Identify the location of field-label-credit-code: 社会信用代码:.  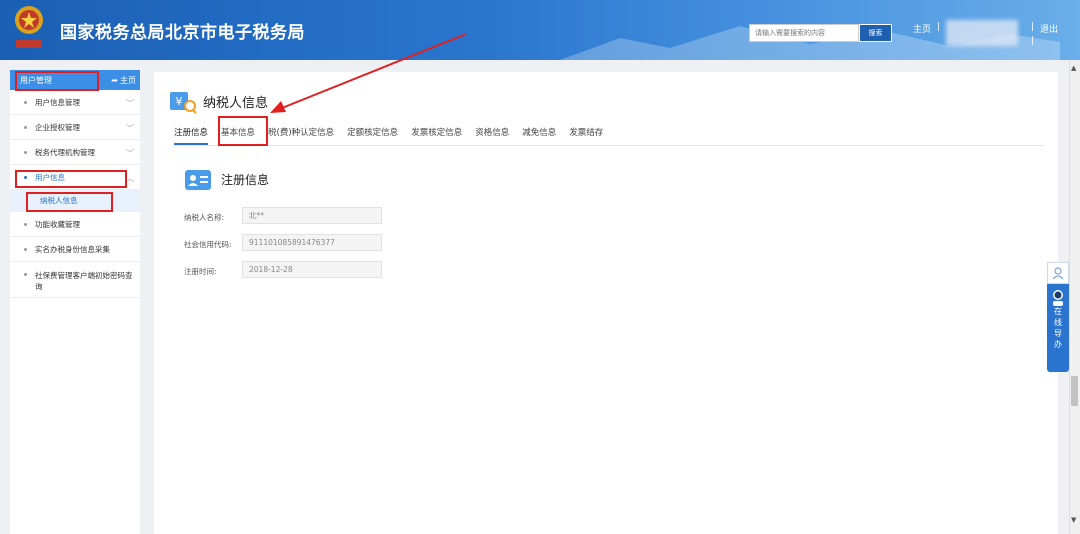
(208, 244).